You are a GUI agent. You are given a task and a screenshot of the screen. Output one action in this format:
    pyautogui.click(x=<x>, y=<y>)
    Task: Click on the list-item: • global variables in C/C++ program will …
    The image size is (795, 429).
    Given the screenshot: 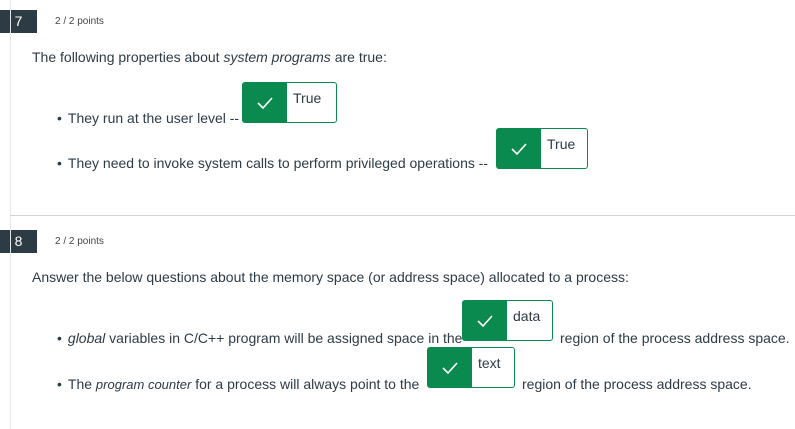 What is the action you would take?
    pyautogui.click(x=260, y=338)
    